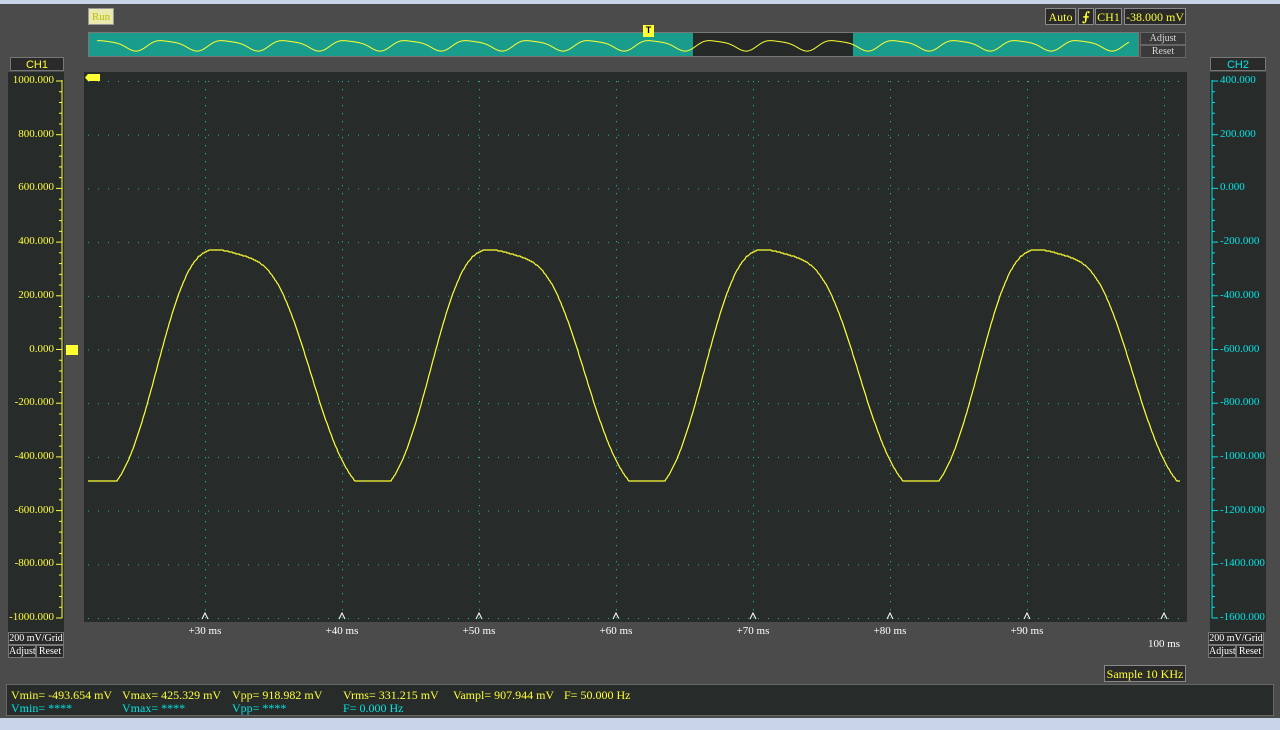 The height and width of the screenshot is (730, 1280). What do you see at coordinates (92, 77) in the screenshot?
I see `time-offset-marker` at bounding box center [92, 77].